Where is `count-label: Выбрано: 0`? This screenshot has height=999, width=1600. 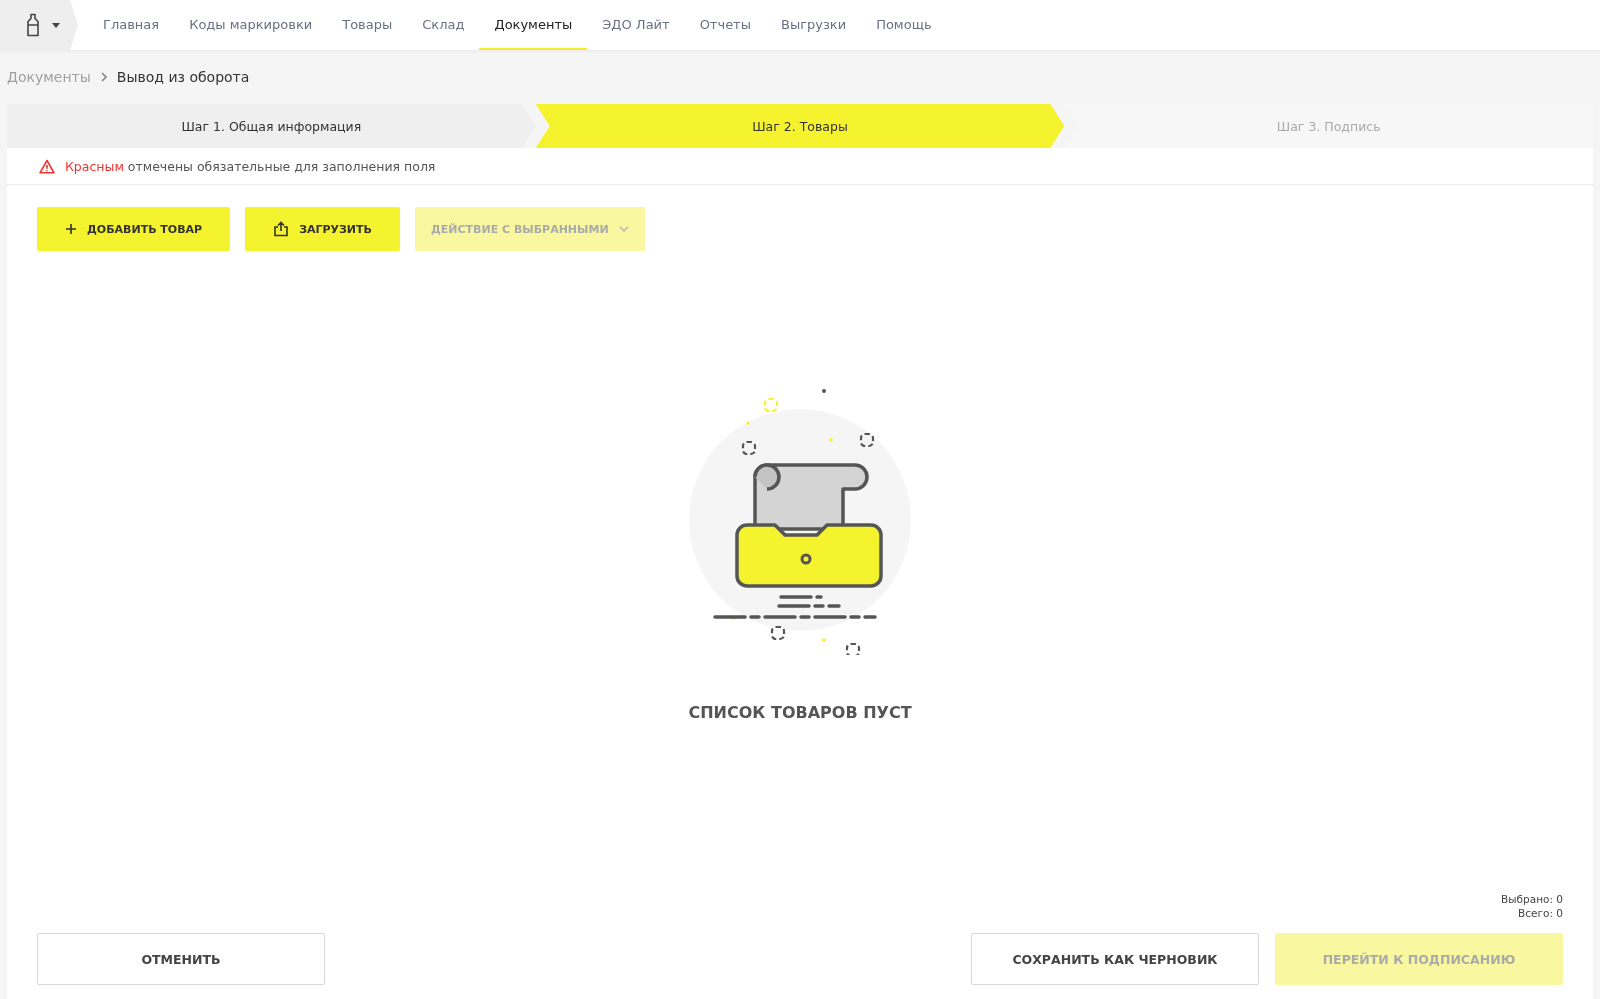 count-label: Выбрано: 0 is located at coordinates (1532, 899).